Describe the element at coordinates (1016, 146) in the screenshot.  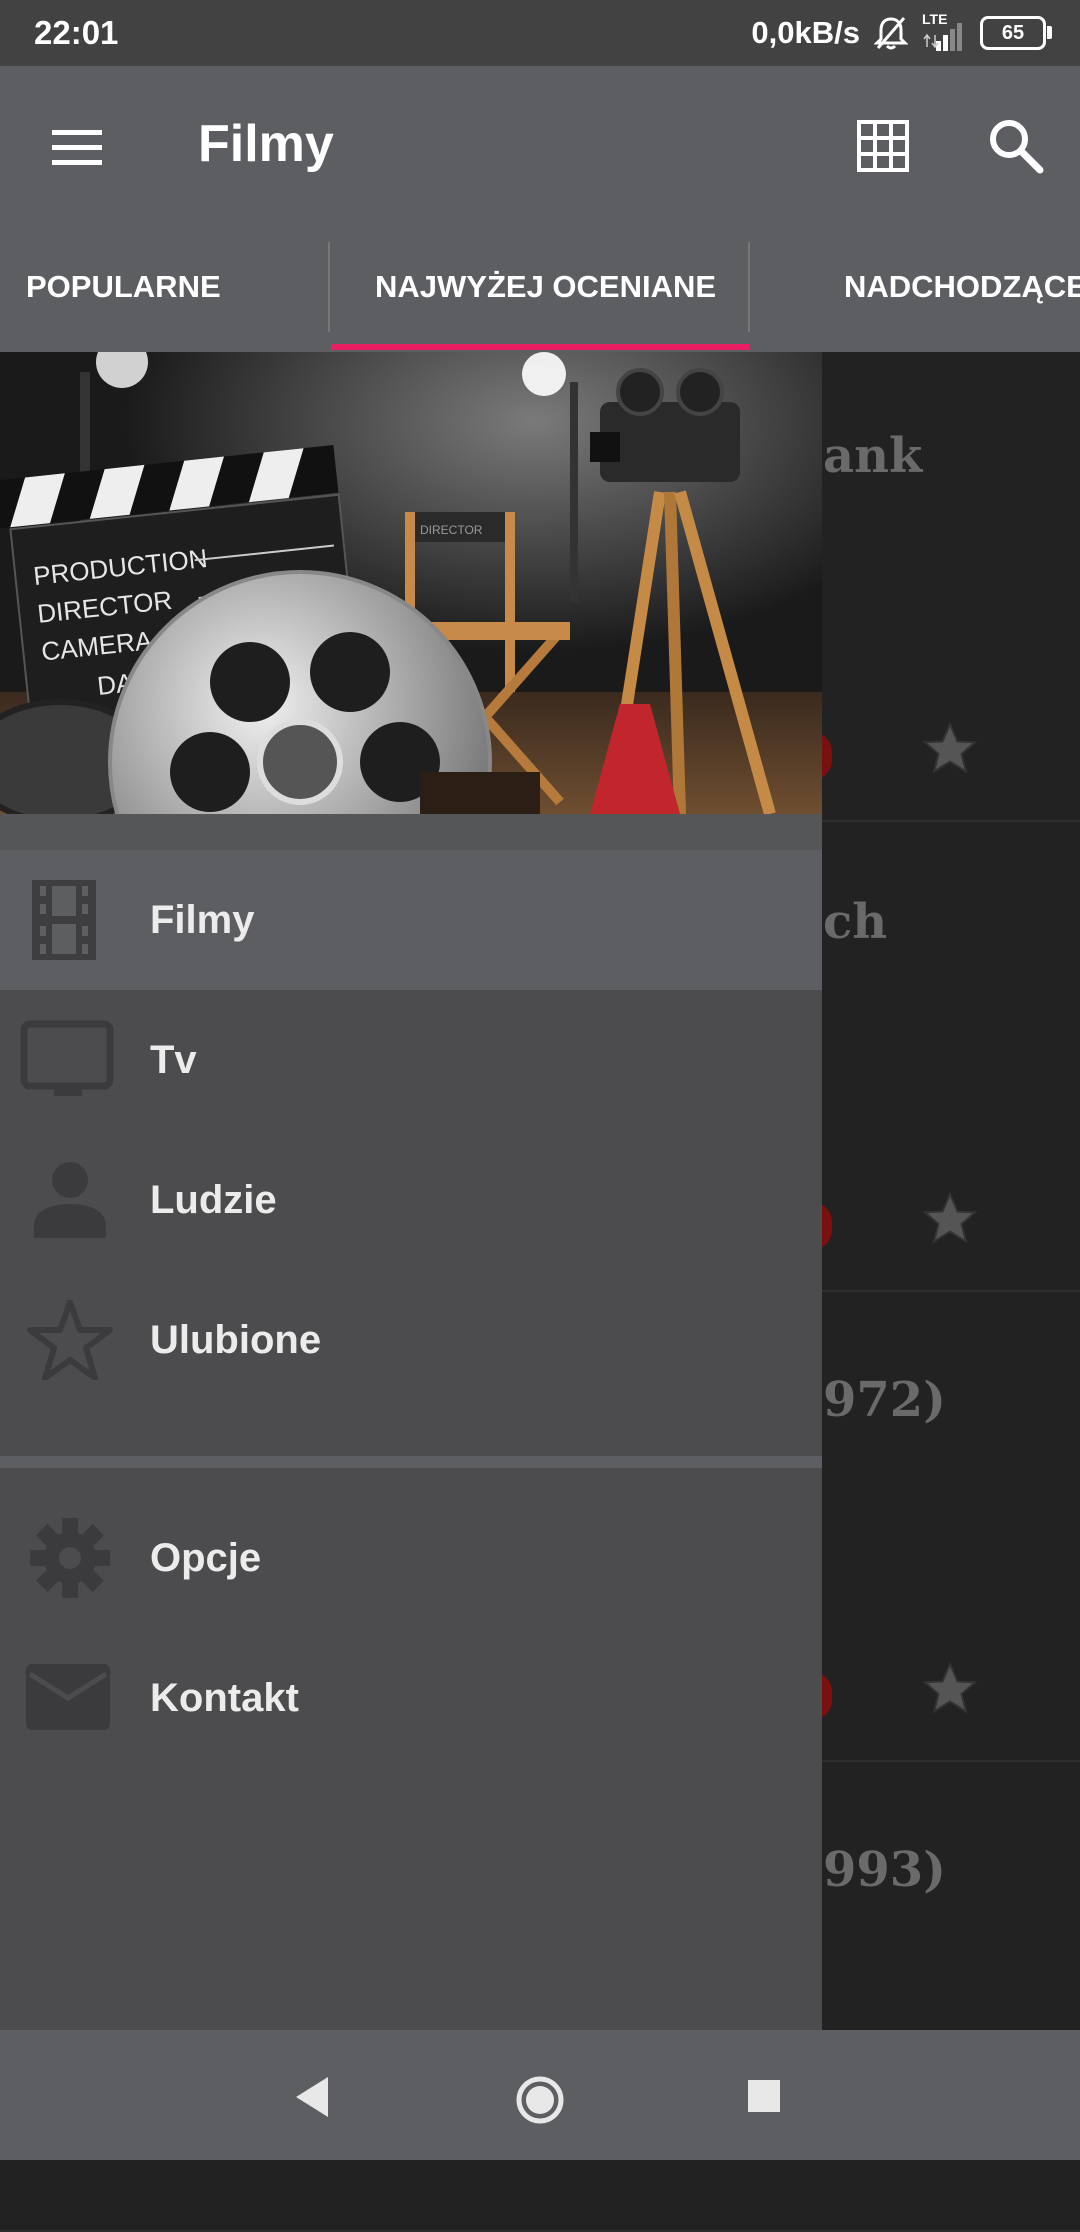
I see `search-icon` at that location.